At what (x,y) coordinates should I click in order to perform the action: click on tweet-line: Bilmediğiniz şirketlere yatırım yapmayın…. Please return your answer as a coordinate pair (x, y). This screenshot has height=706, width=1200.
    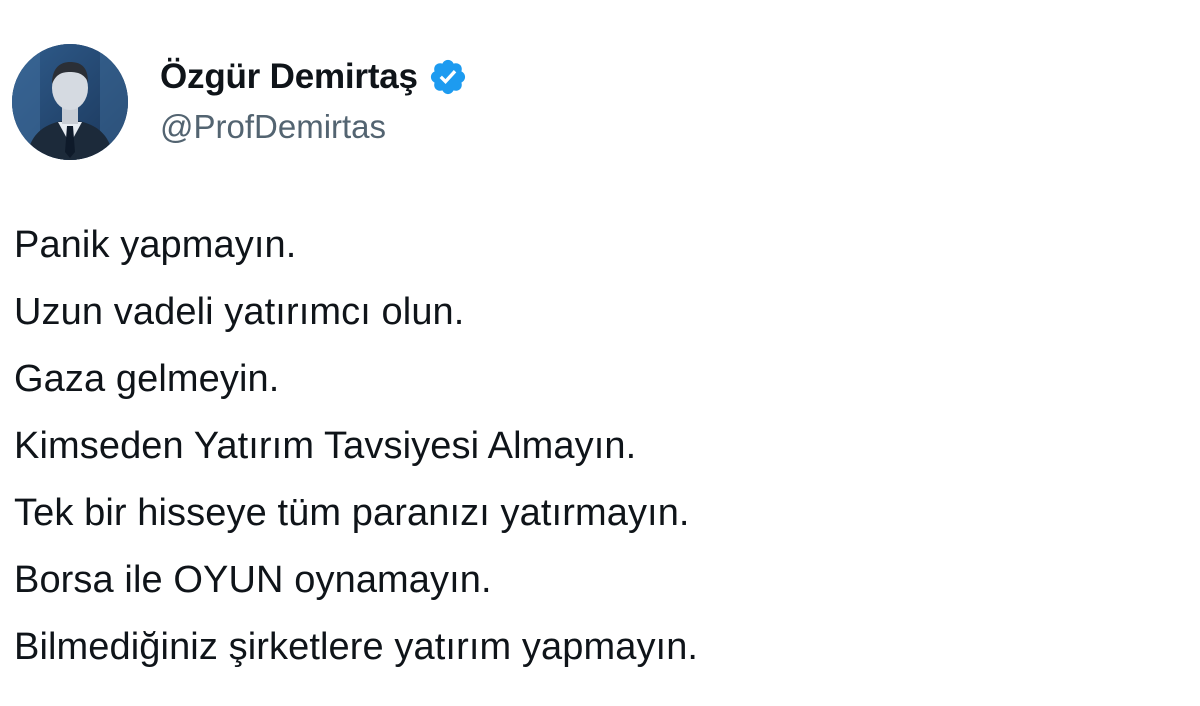
    Looking at the image, I should click on (356, 647).